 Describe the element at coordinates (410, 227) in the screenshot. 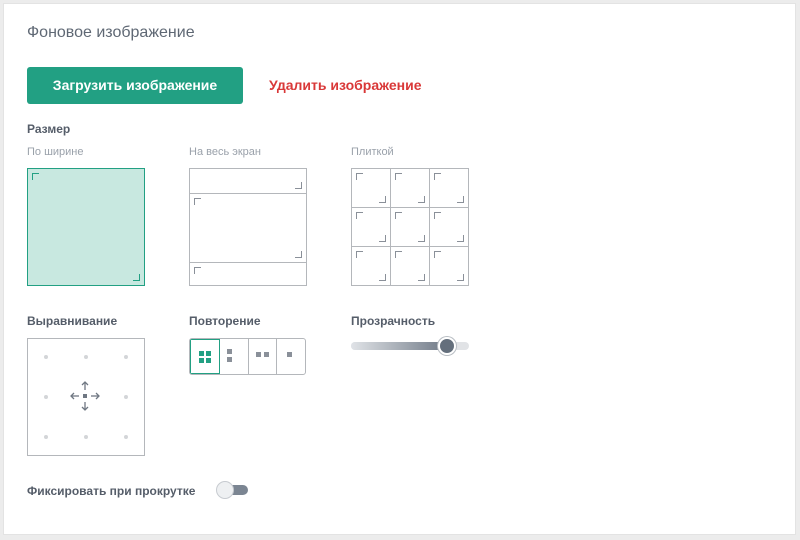

I see `size-option-tile` at that location.